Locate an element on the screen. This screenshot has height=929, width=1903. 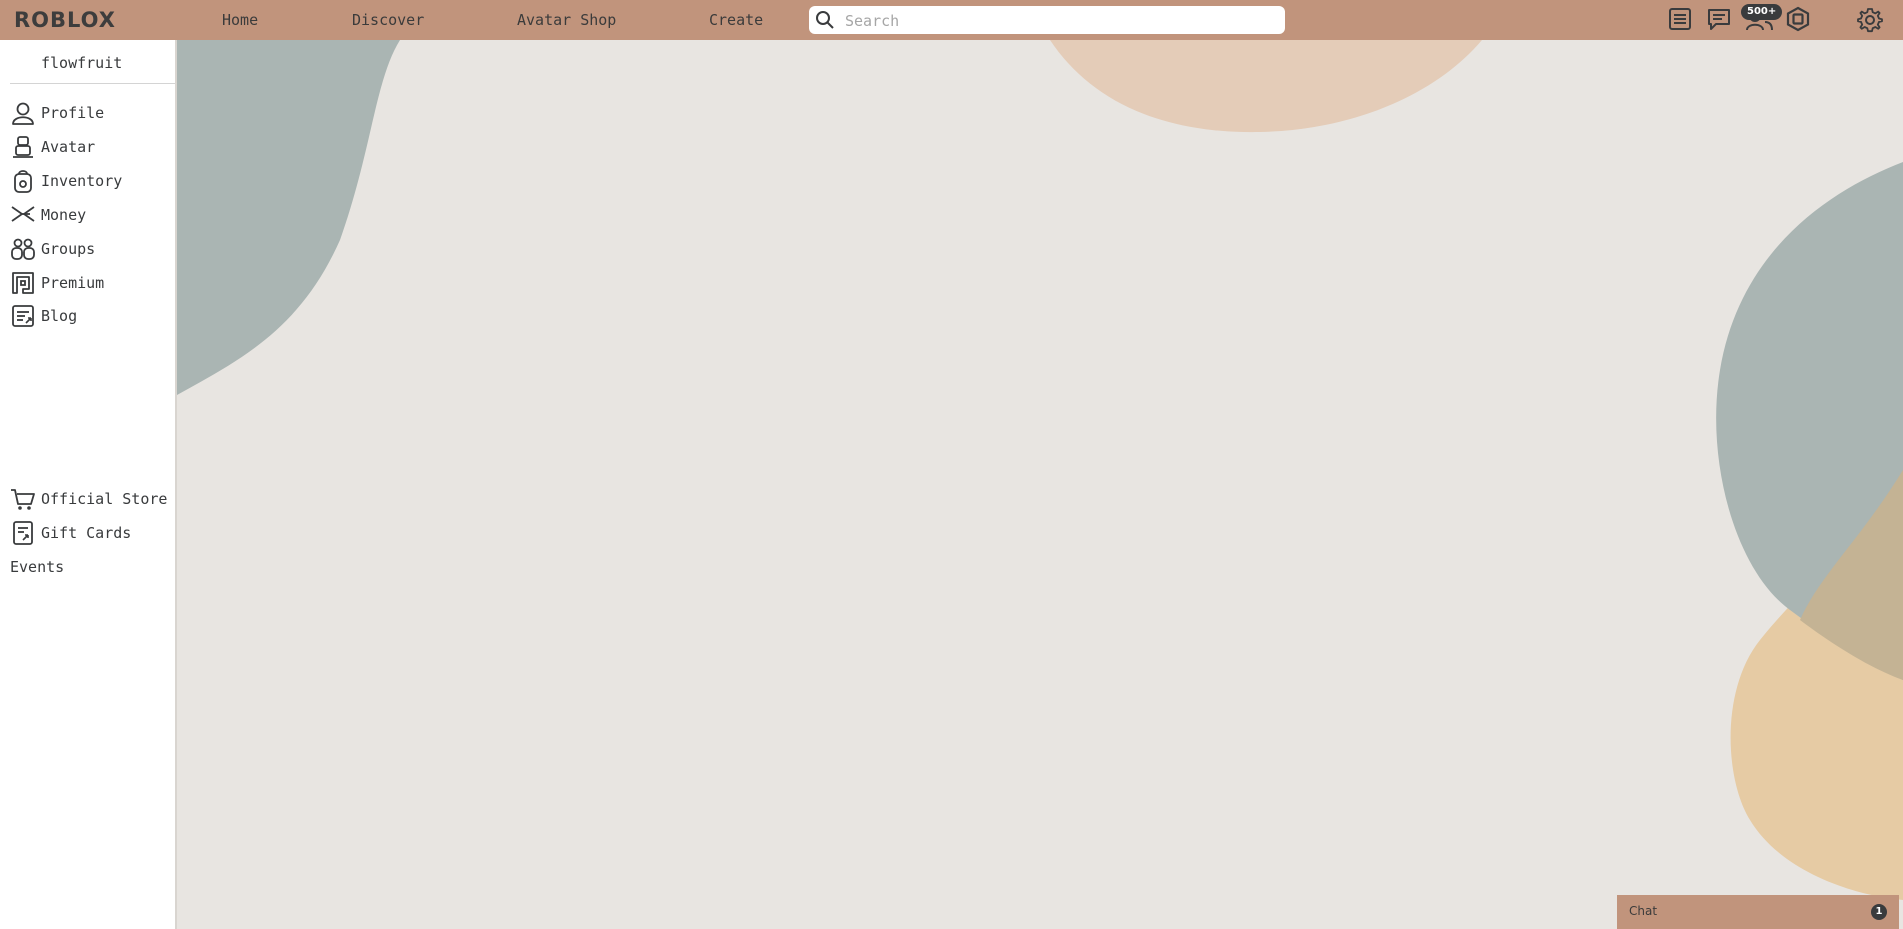
sidebar-item-blog: Blog is located at coordinates (90, 316).